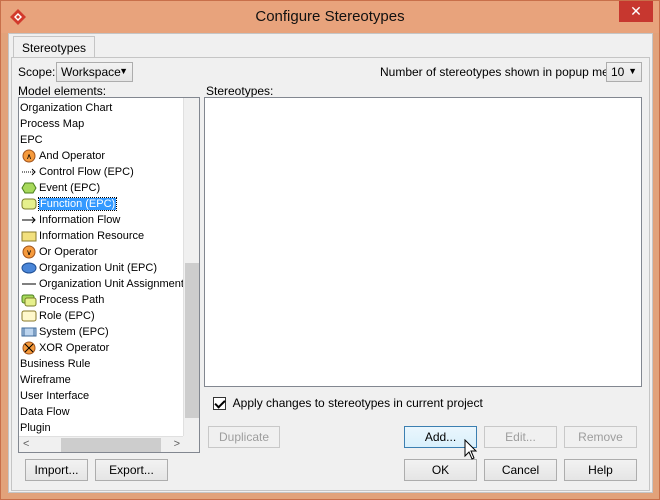 Image resolution: width=660 pixels, height=500 pixels. What do you see at coordinates (219, 404) in the screenshot?
I see `checkbox-checked-icon` at bounding box center [219, 404].